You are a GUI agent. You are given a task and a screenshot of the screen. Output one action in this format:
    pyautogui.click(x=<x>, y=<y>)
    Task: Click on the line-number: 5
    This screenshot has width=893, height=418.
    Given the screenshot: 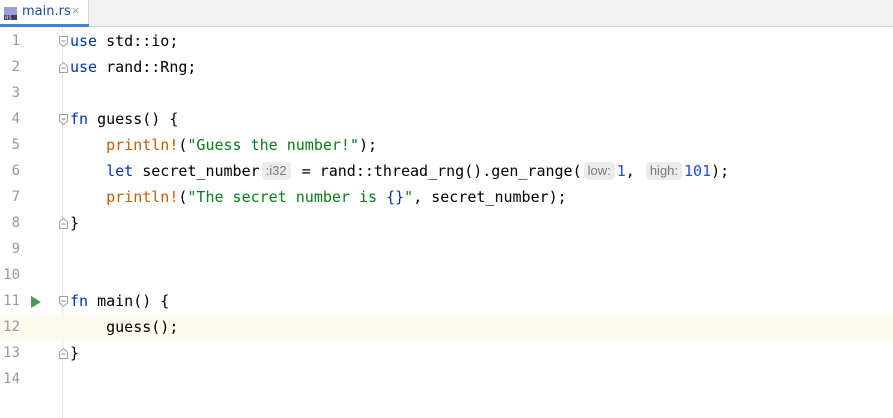 What is the action you would take?
    pyautogui.click(x=15, y=145)
    